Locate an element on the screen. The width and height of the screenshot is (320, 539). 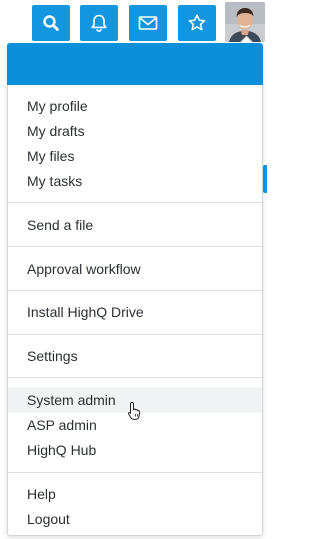
background-page-edge is located at coordinates (265, 179).